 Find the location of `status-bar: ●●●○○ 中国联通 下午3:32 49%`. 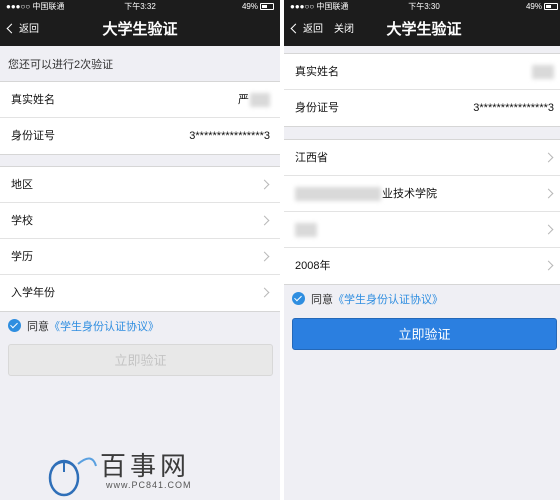

status-bar: ●●●○○ 中国联通 下午3:32 49% is located at coordinates (140, 7).